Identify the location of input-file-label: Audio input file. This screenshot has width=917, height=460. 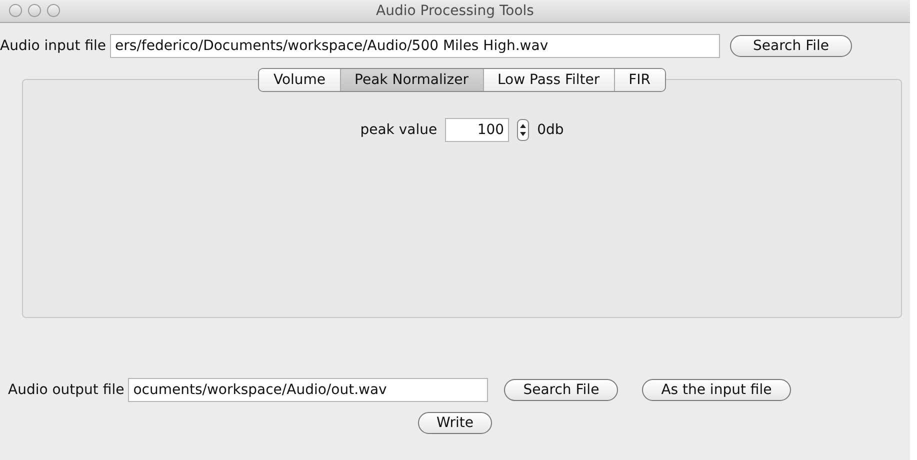
(53, 46).